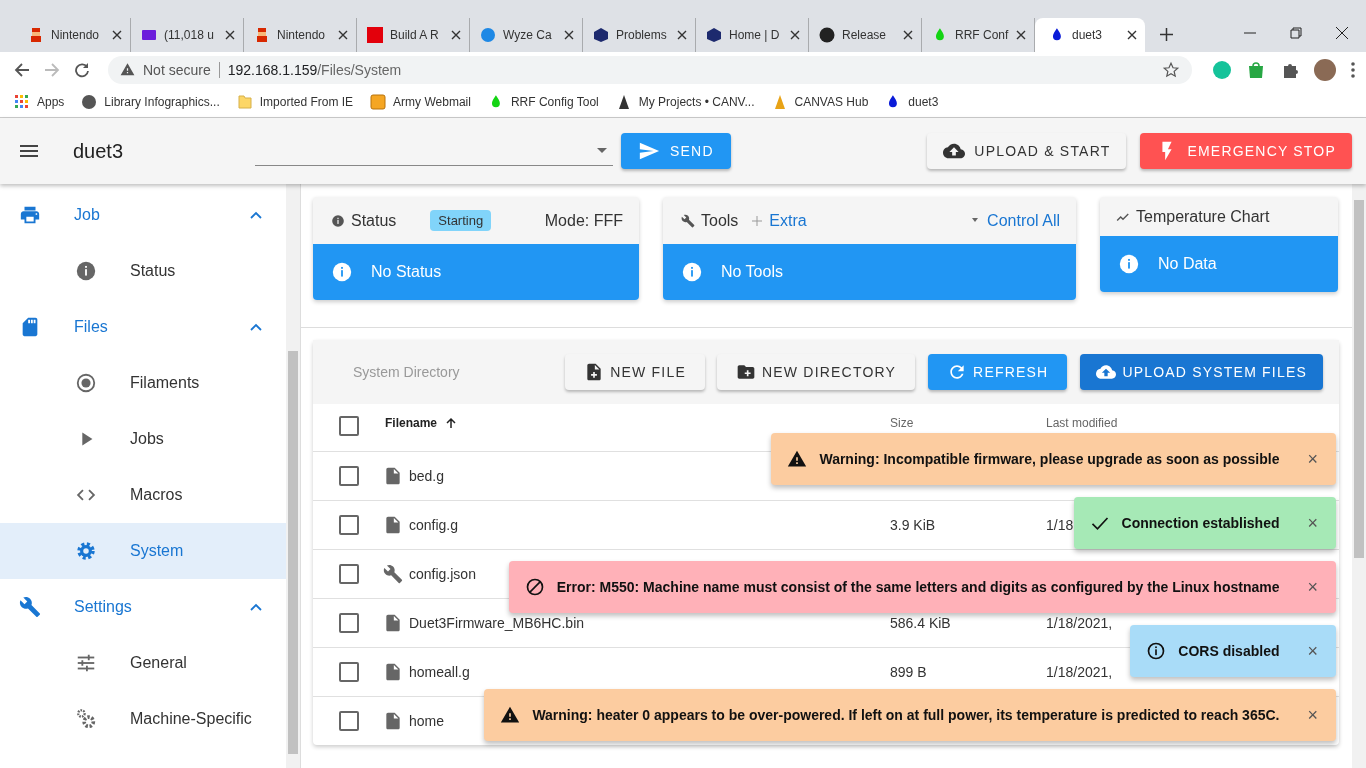 The image size is (1366, 768). Describe the element at coordinates (143, 663) in the screenshot. I see `nav-item: General` at that location.